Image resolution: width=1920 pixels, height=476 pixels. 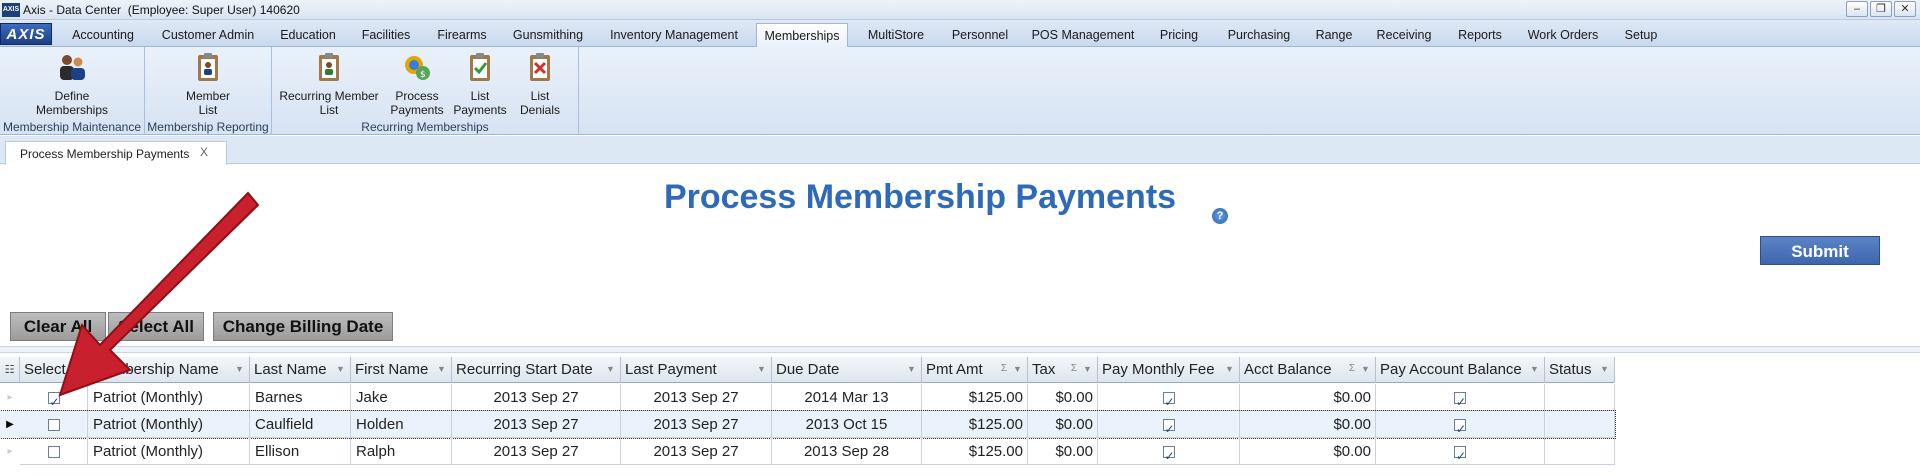 I want to click on column-header-pay-monthly-fee: Pay Monthly Fee ▼, so click(x=1169, y=370).